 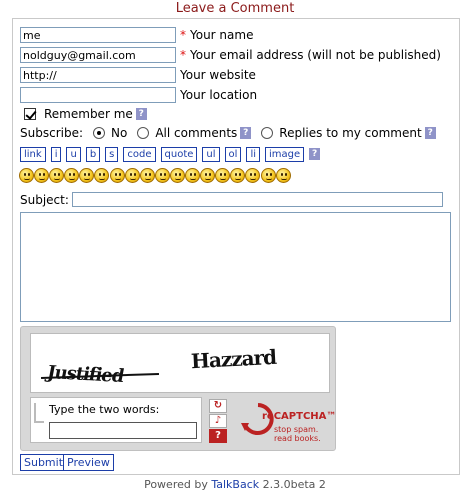 I want to click on smiley-bar, so click(x=155, y=175).